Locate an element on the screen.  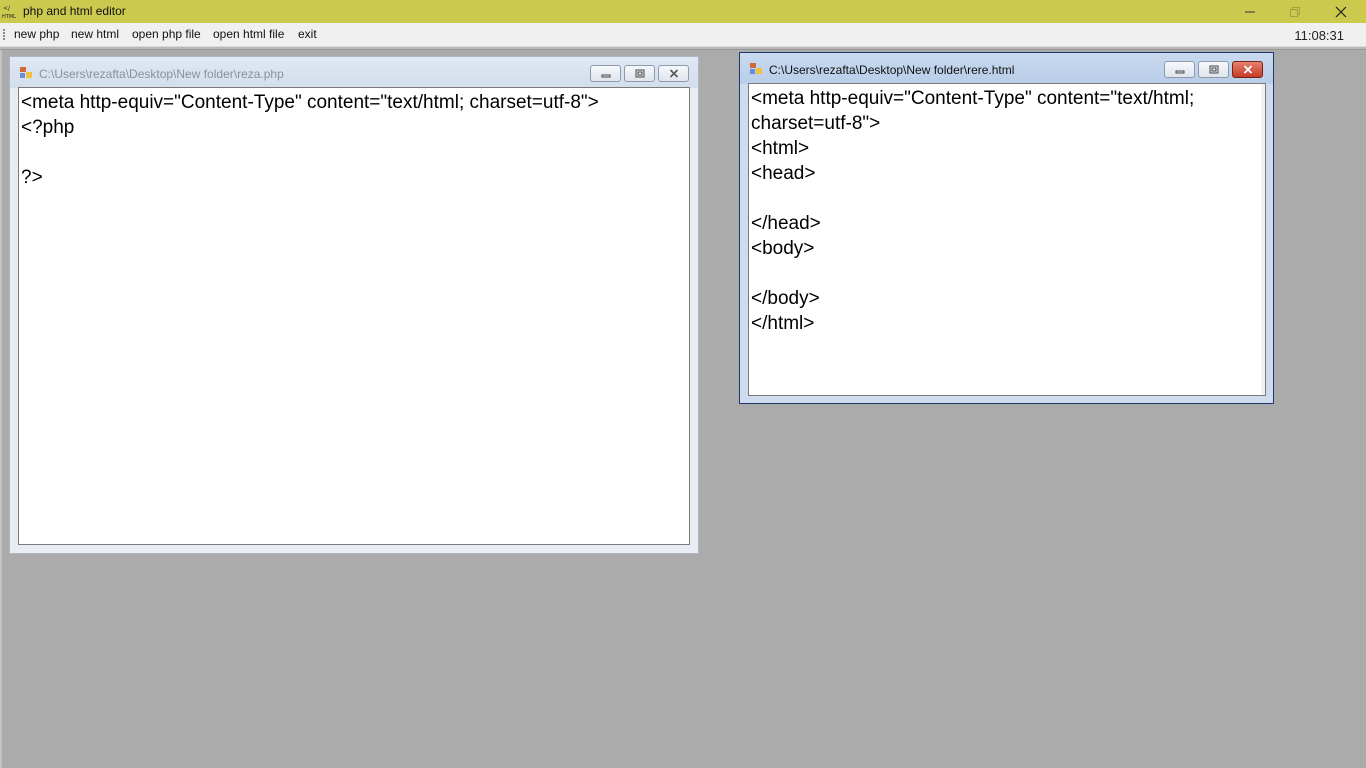
mdi-client-left-edge is located at coordinates (1, 409).